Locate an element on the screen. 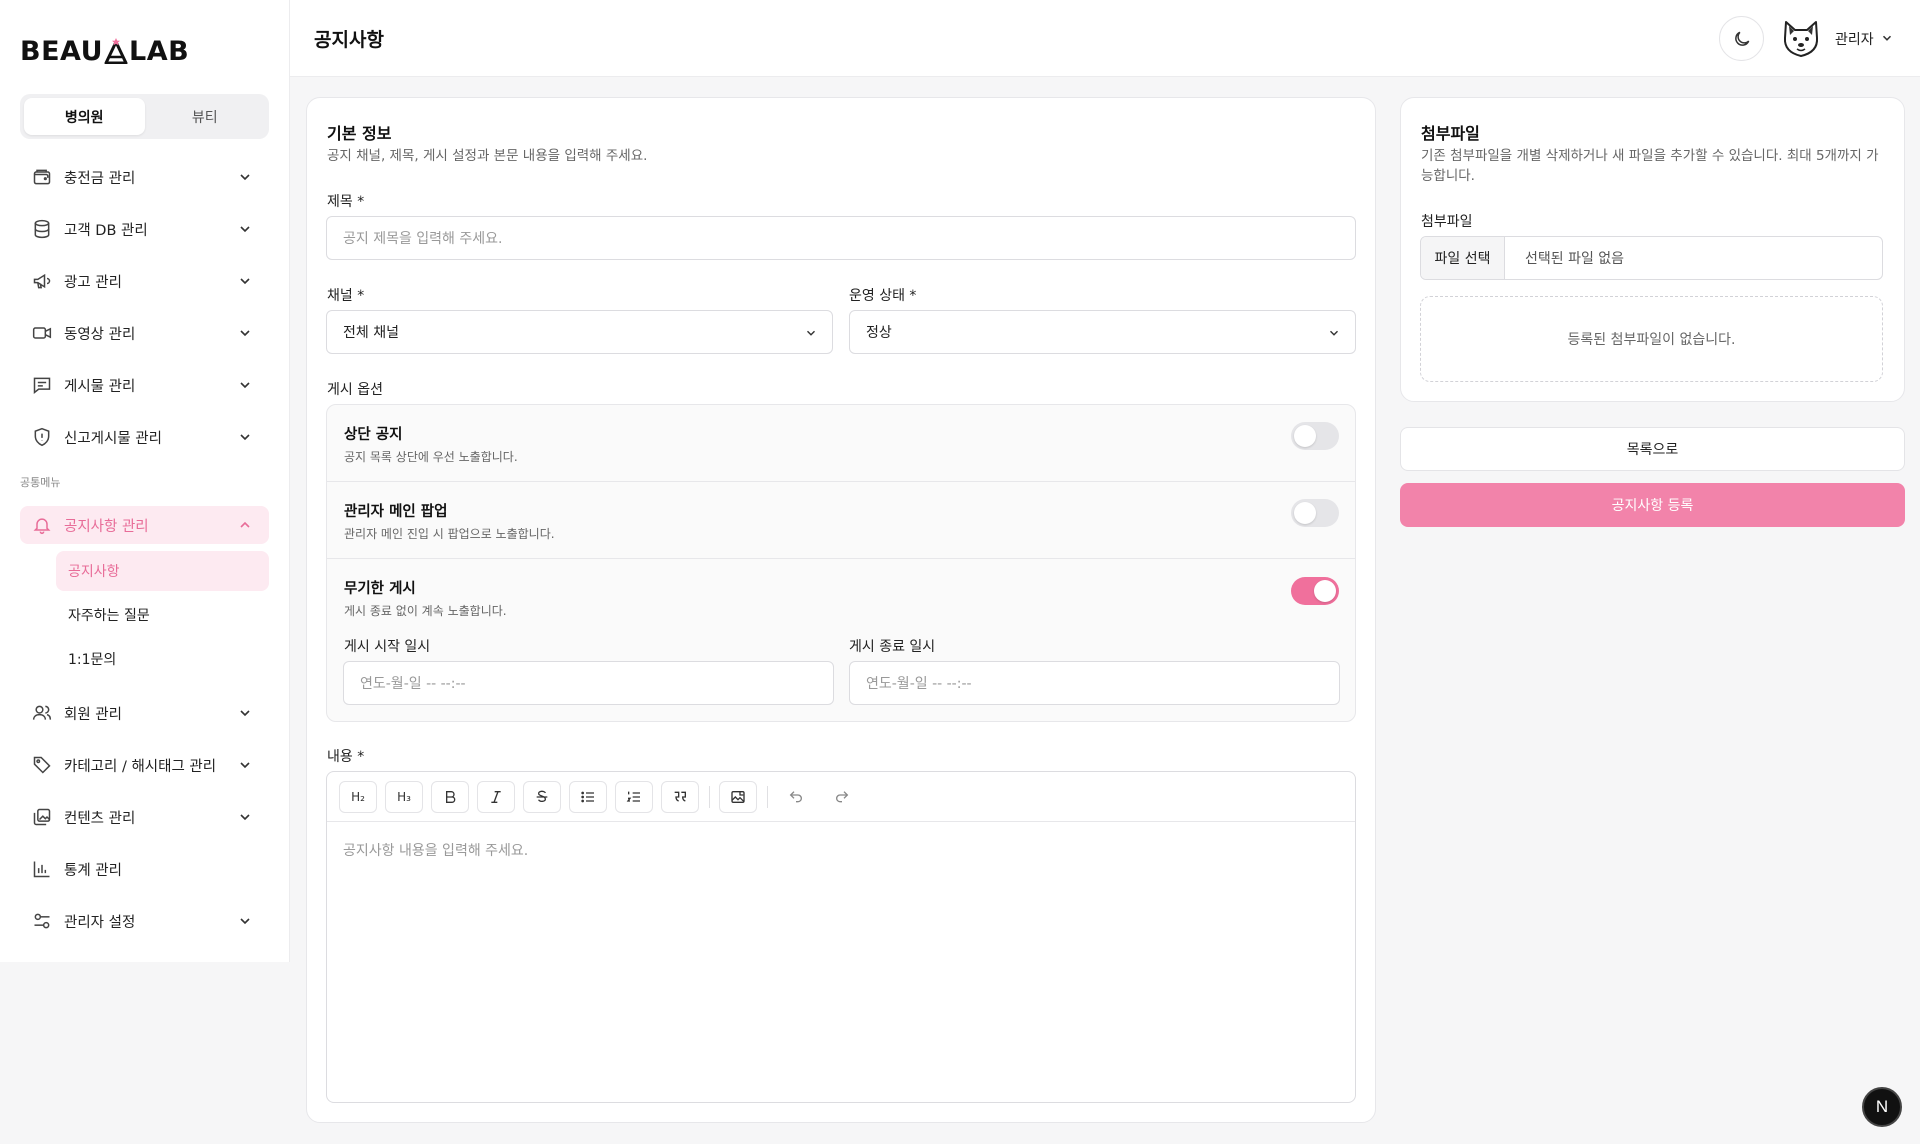  sidebar-item-label: 관리자 설정 is located at coordinates (100, 922).